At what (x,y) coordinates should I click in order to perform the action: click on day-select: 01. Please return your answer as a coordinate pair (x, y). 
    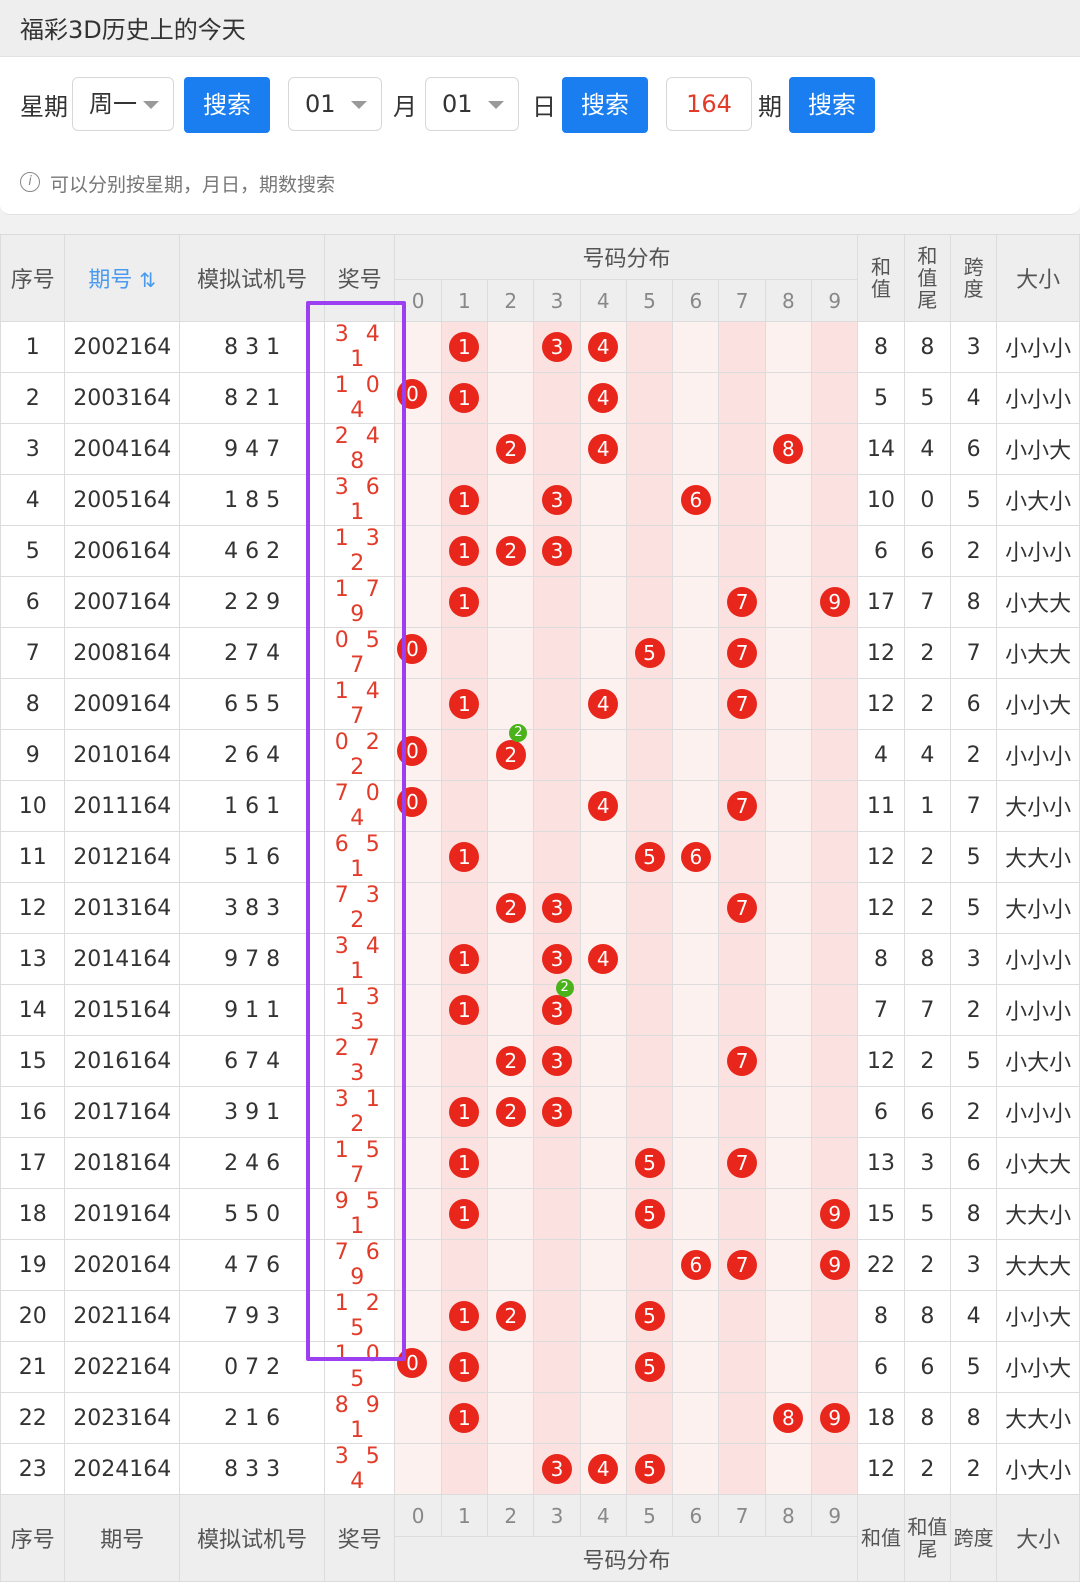
    Looking at the image, I should click on (472, 104).